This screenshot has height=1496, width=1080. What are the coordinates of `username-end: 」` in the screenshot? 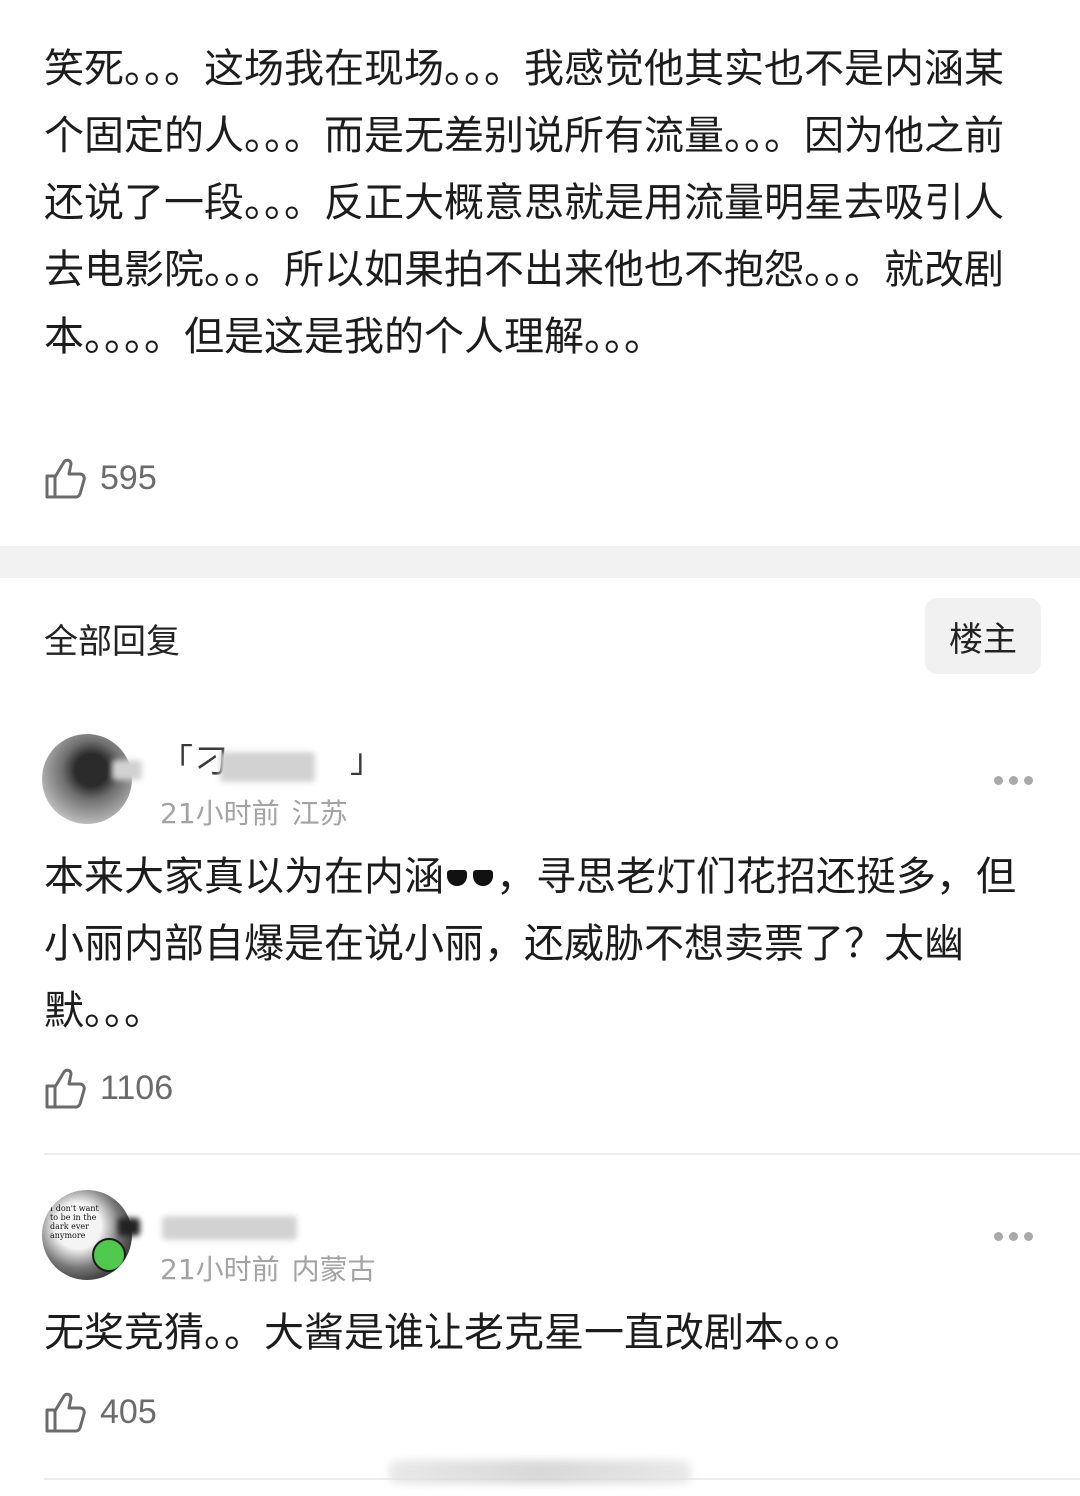 It's located at (367, 760).